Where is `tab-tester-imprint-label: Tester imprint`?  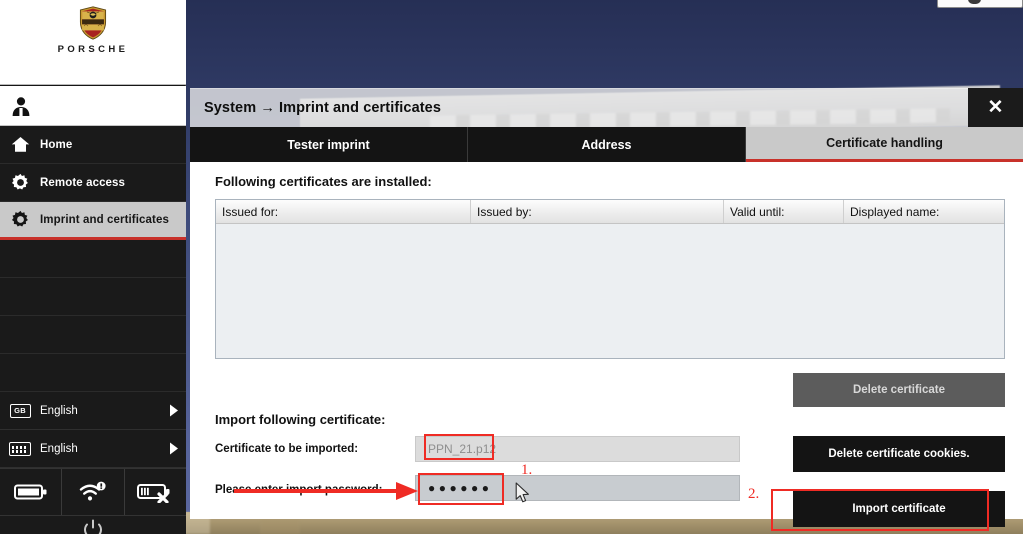
tab-tester-imprint-label: Tester imprint is located at coordinates (328, 144).